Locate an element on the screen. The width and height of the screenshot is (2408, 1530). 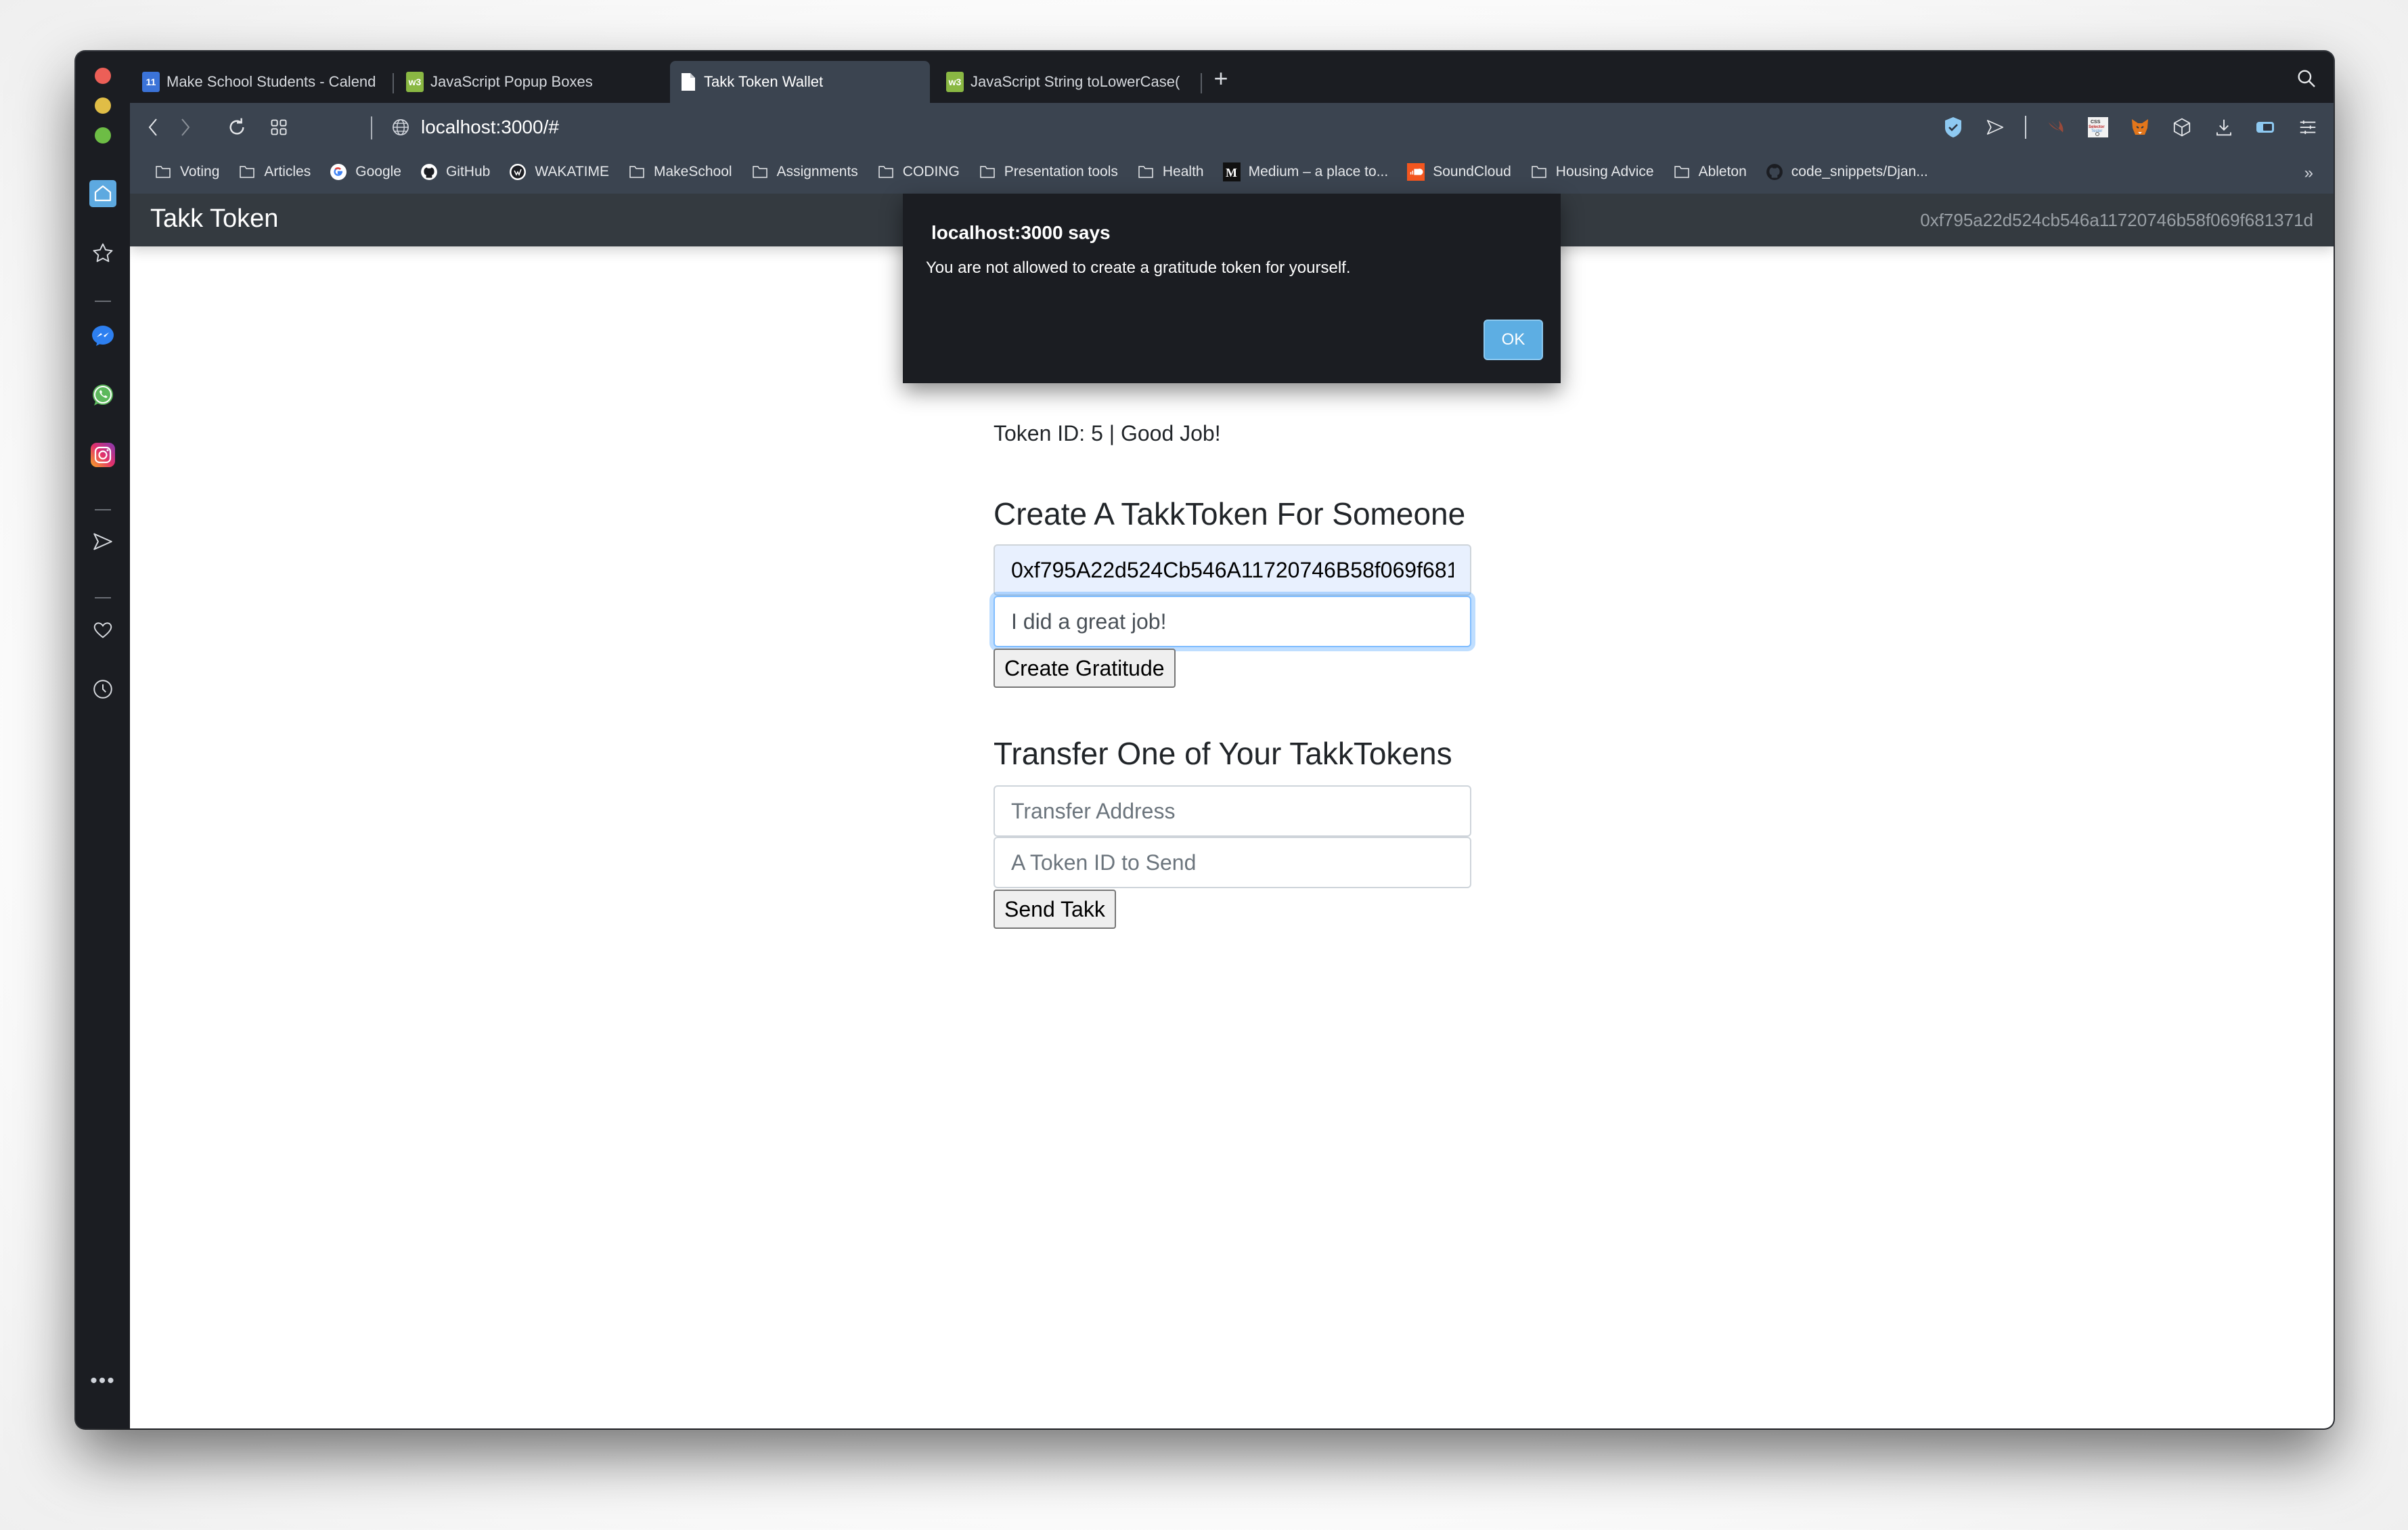
bookmark-github: GitHub is located at coordinates (455, 172).